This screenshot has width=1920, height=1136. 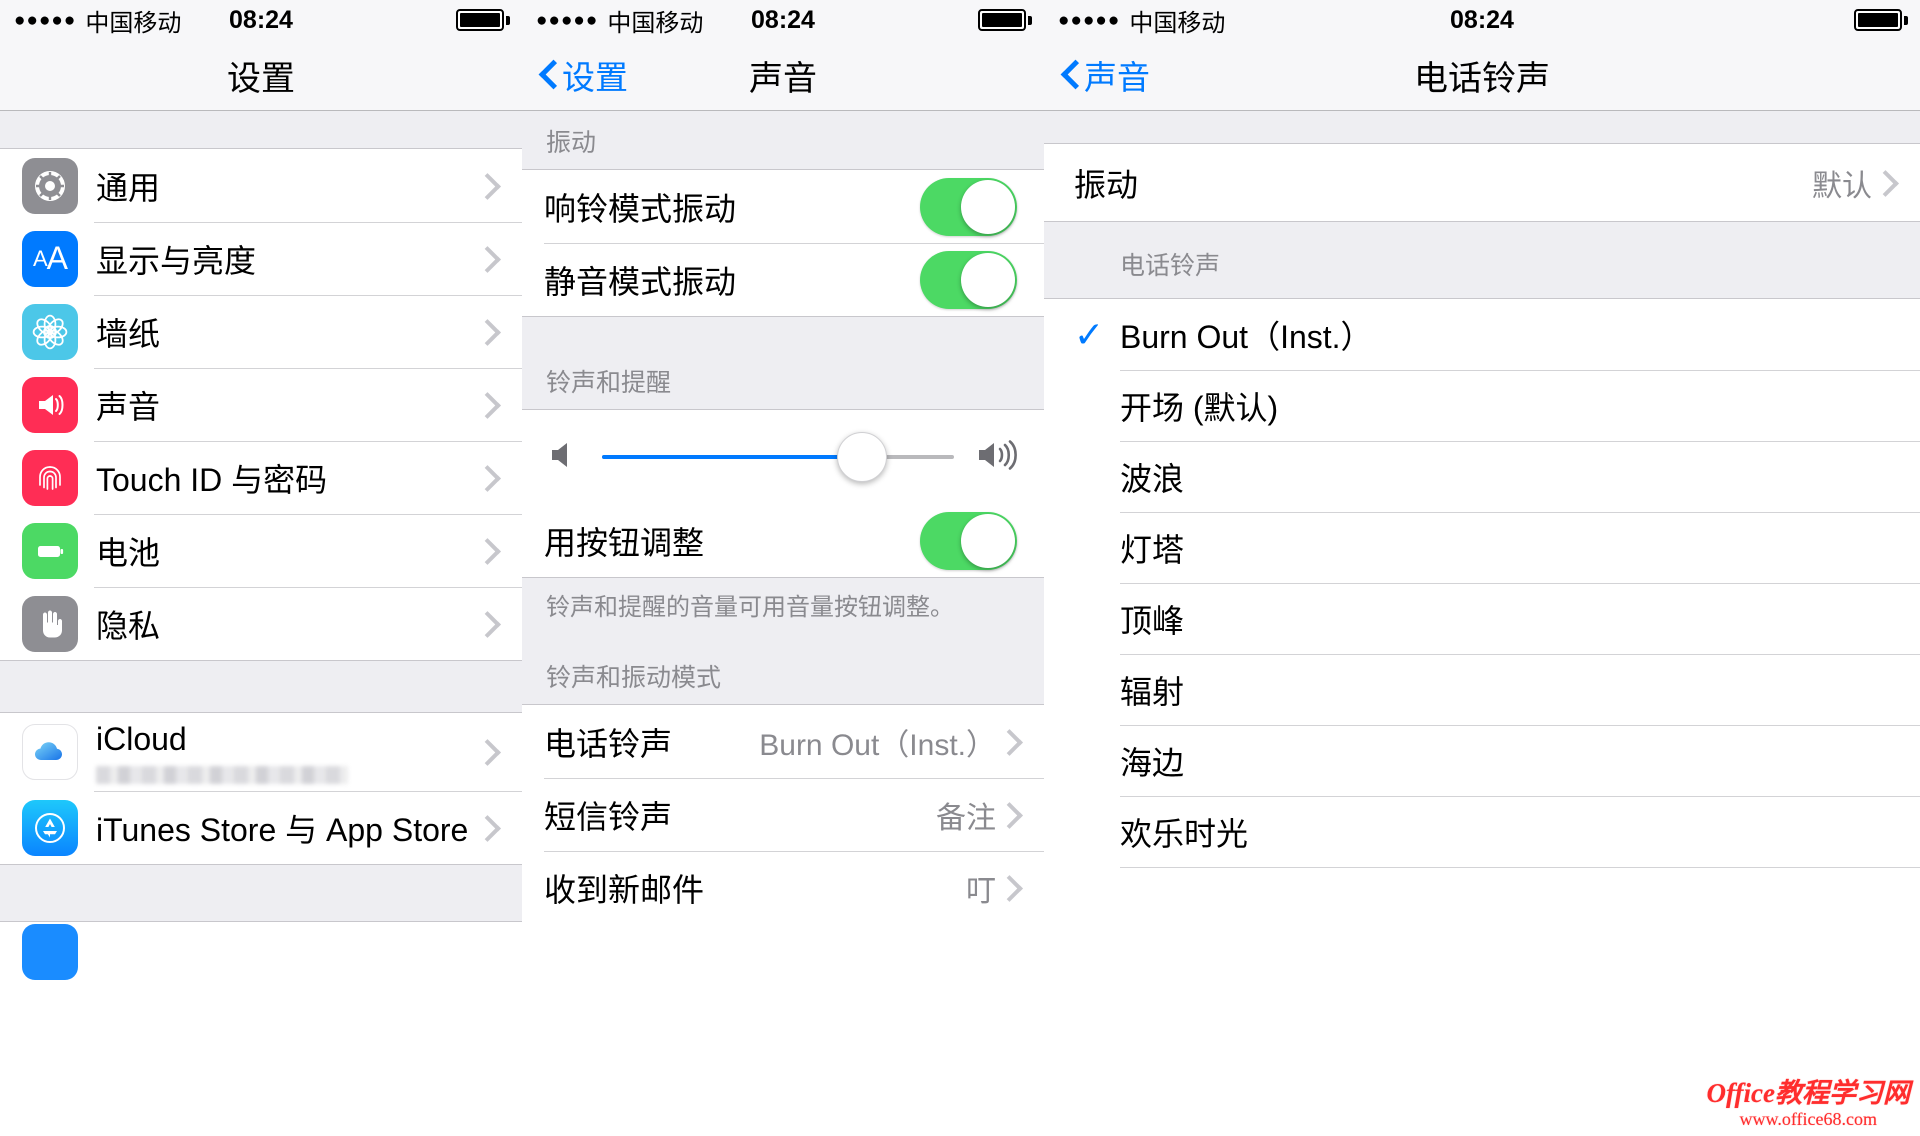 What do you see at coordinates (1482, 78) in the screenshot?
I see `page-title-ringtone: 电话铃声` at bounding box center [1482, 78].